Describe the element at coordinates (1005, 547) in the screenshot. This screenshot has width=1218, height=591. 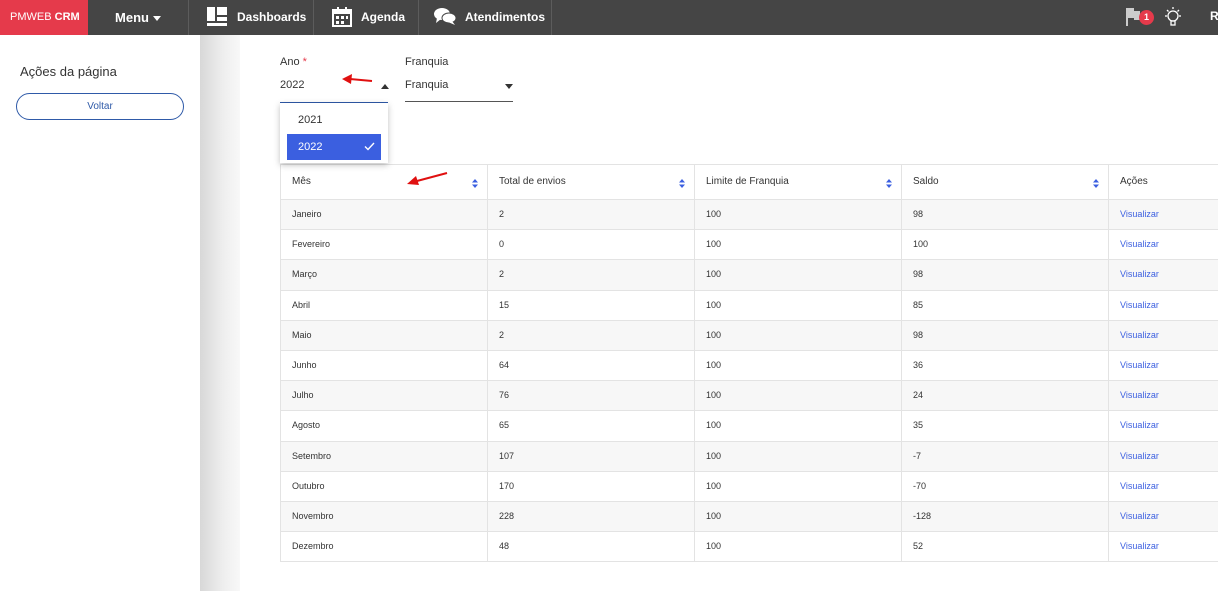
I see `cell-saldo: 52` at that location.